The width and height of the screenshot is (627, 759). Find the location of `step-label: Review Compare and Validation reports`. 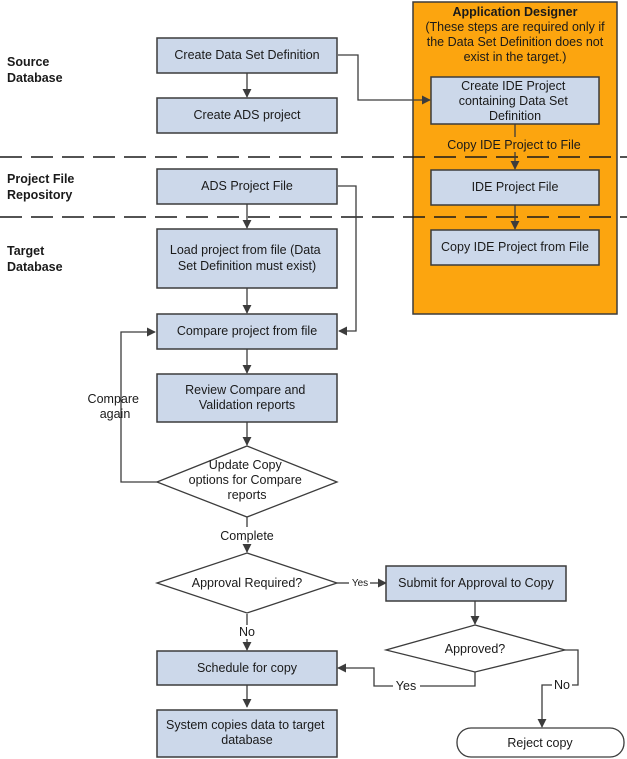

step-label: Review Compare and Validation reports is located at coordinates (247, 397).